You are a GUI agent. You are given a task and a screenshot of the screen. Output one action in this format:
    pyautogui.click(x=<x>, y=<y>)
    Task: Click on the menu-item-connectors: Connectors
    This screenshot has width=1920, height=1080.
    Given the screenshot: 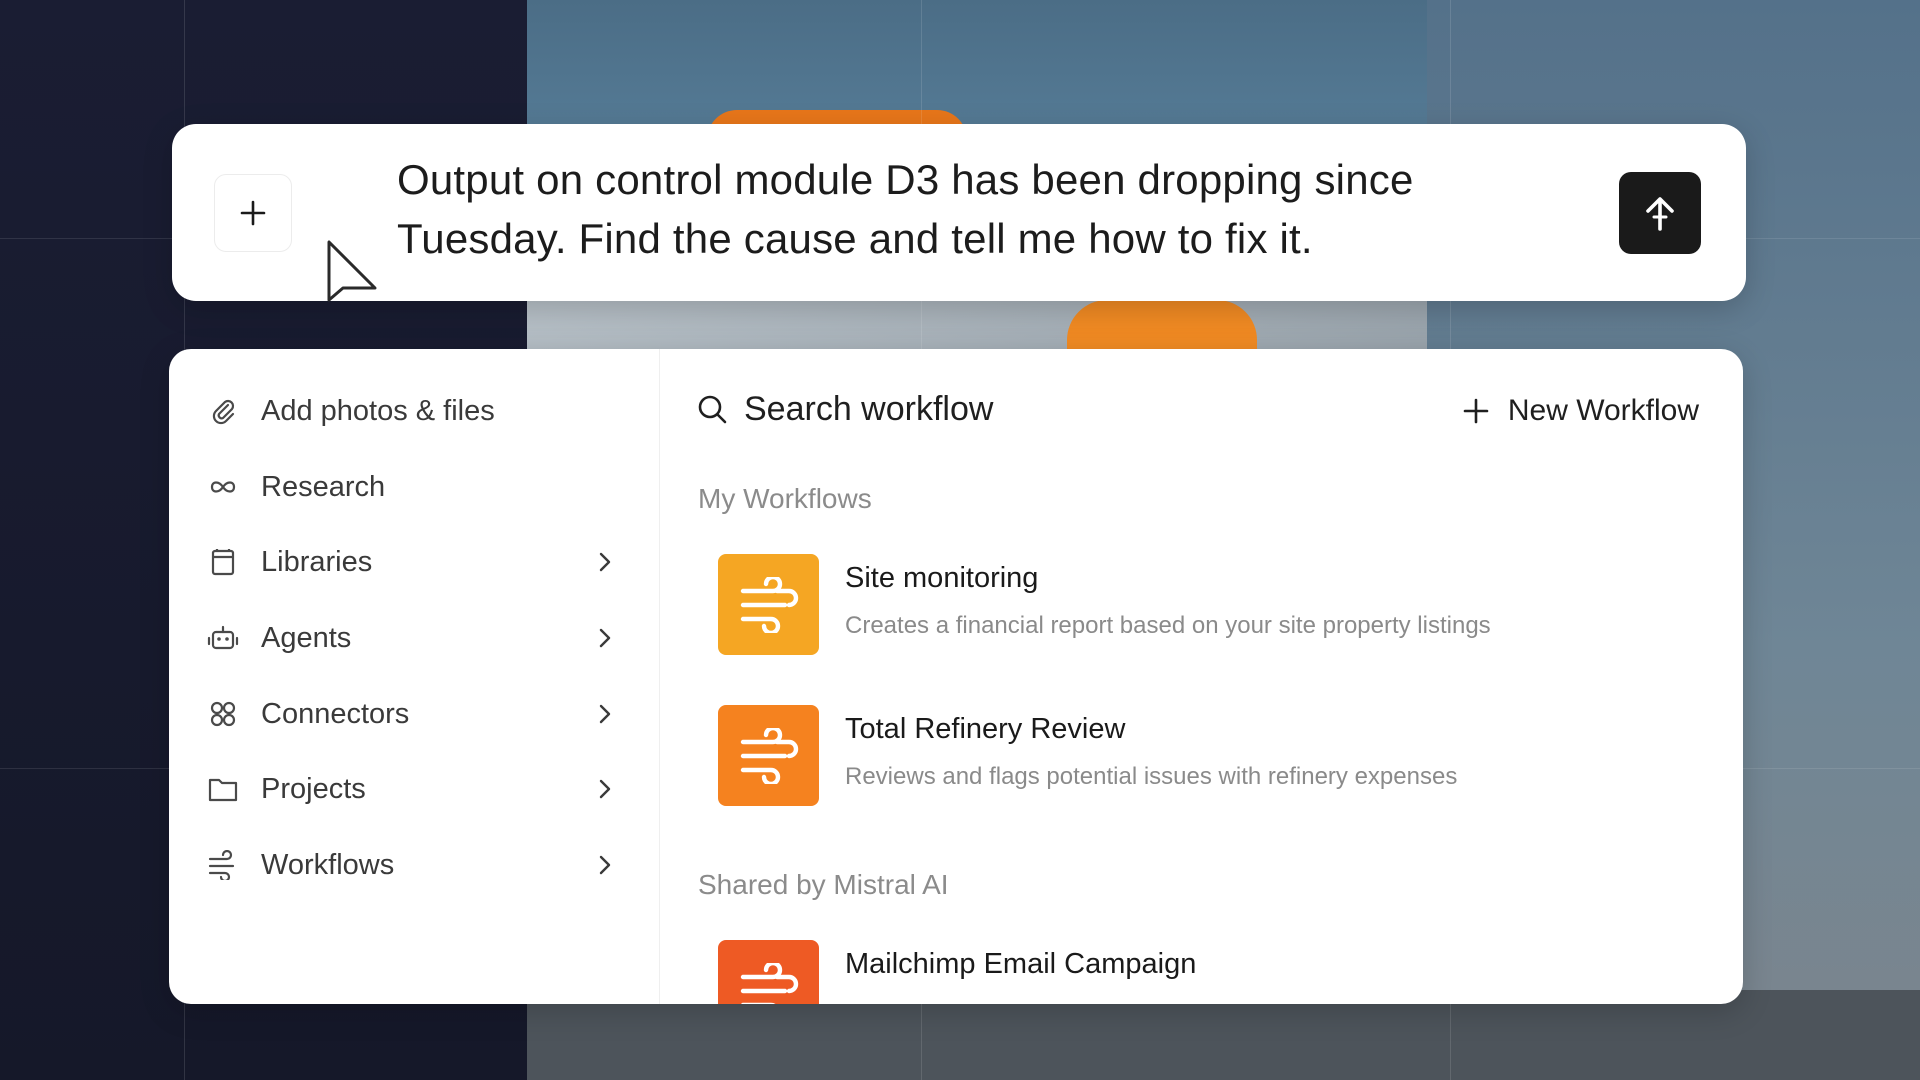 What is the action you would take?
    pyautogui.click(x=414, y=714)
    